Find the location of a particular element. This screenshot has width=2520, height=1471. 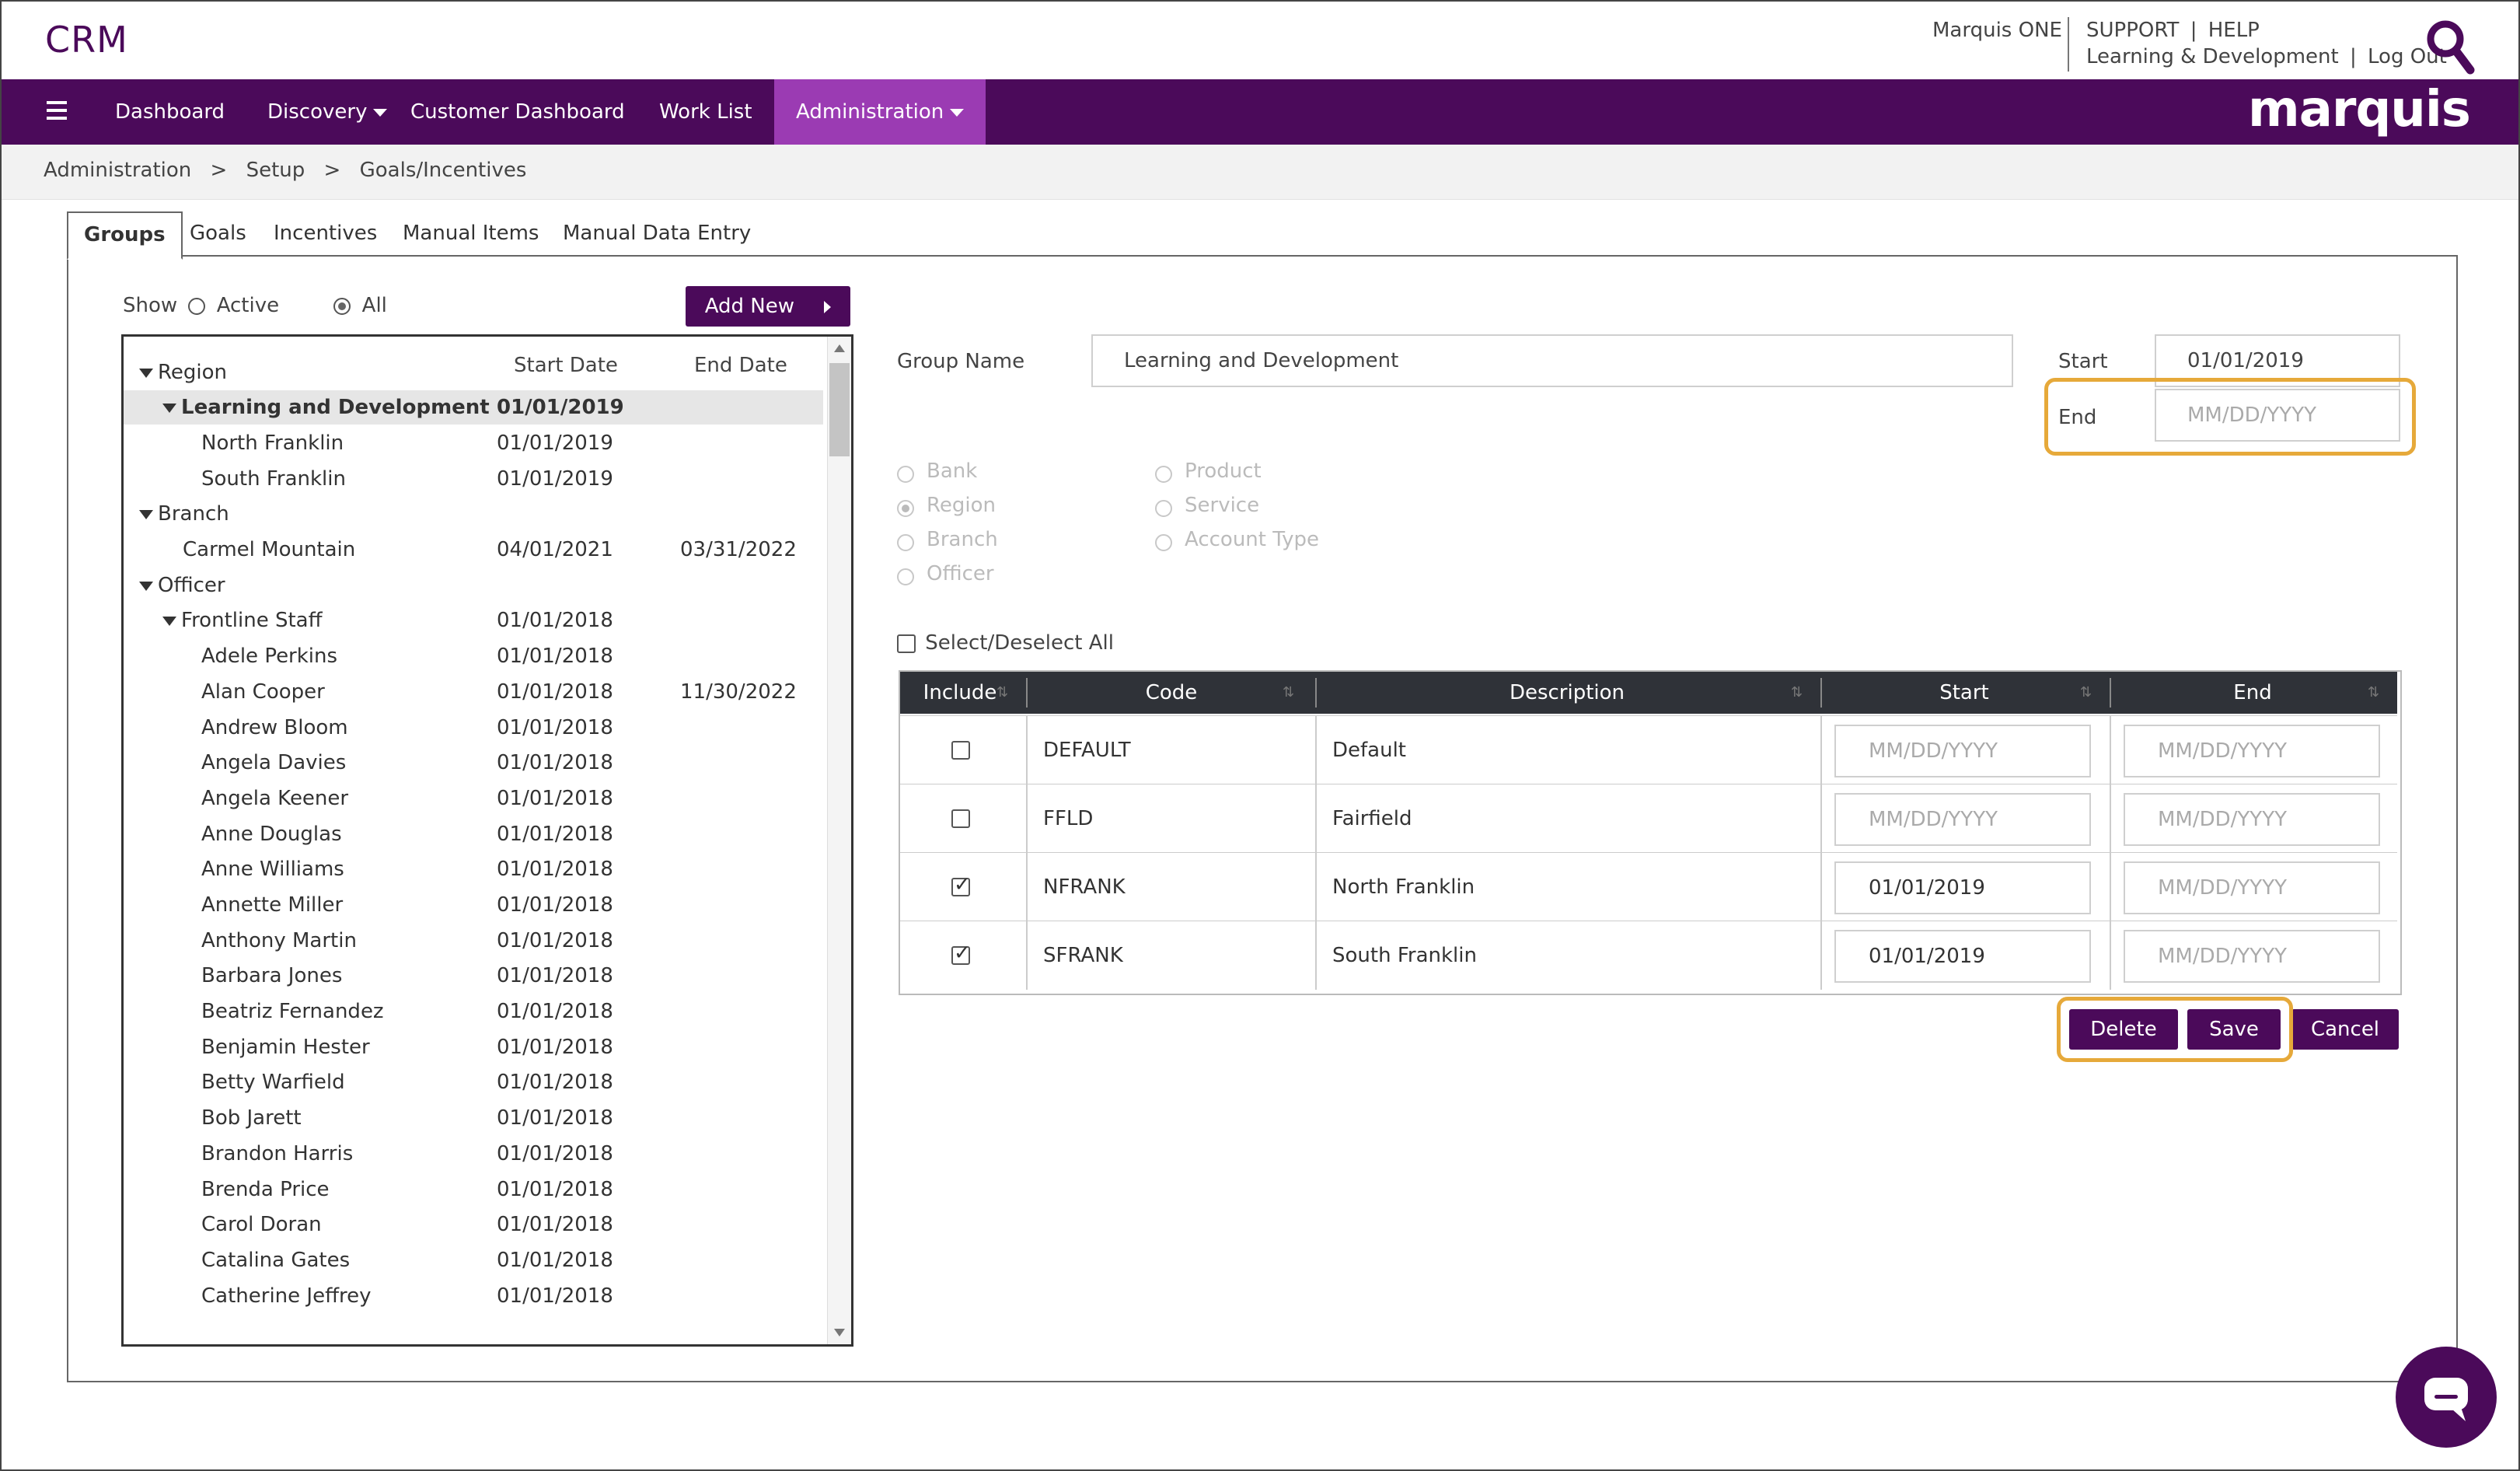

tree-row-label: Brenda Price is located at coordinates (265, 1189).